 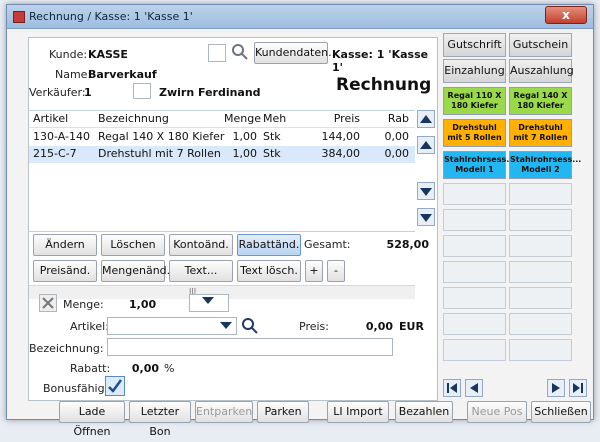 What do you see at coordinates (283, 412) in the screenshot?
I see `parken-button: Parken` at bounding box center [283, 412].